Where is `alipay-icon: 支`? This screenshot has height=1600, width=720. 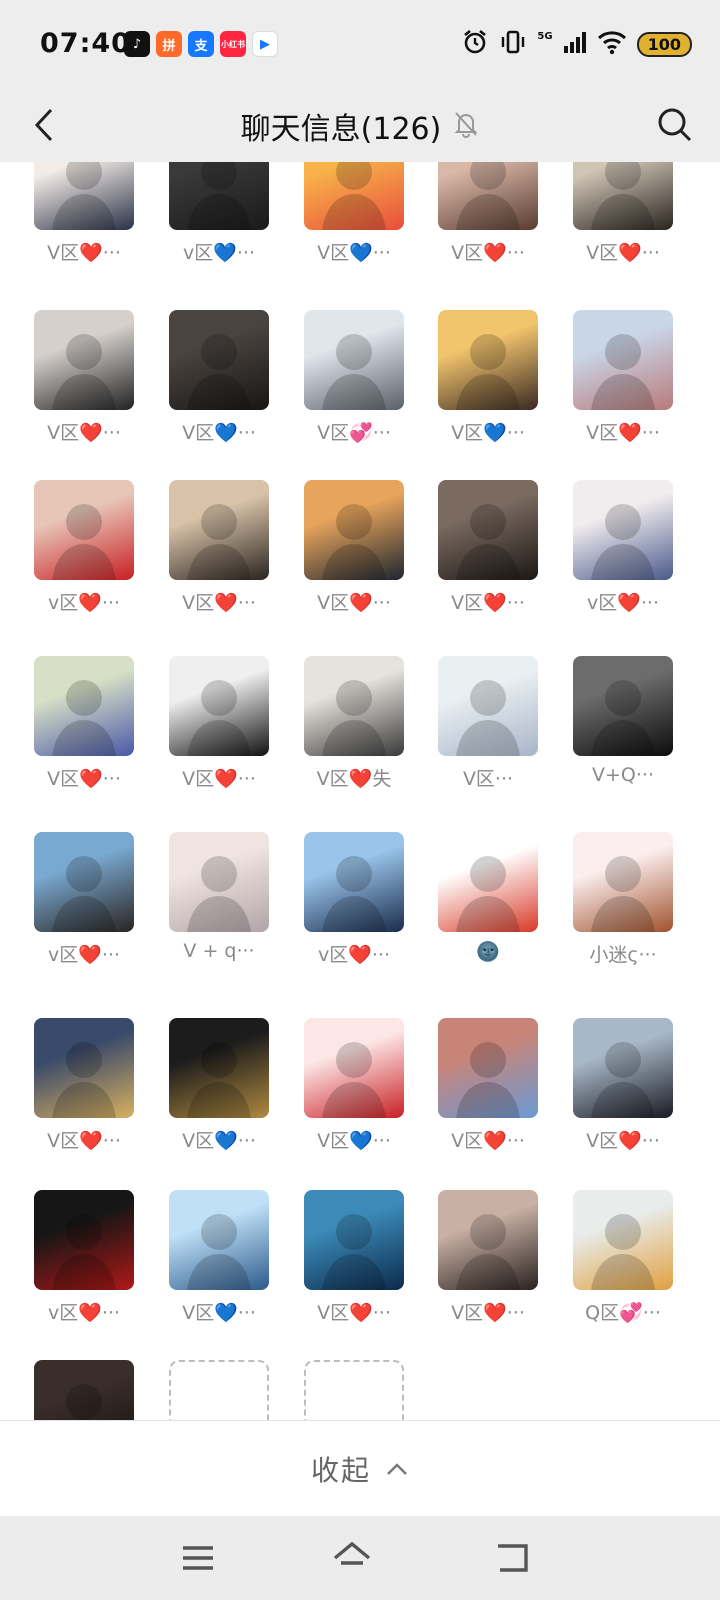
alipay-icon: 支 is located at coordinates (201, 44).